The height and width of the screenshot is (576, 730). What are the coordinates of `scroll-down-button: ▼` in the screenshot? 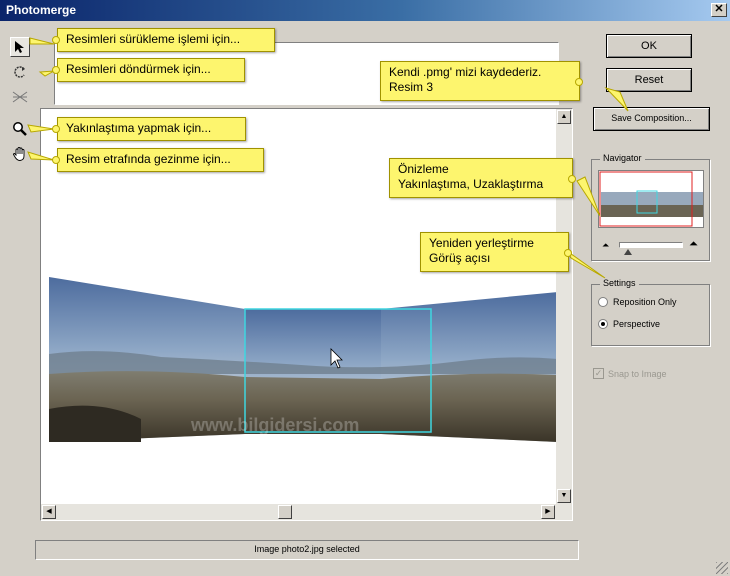 It's located at (564, 496).